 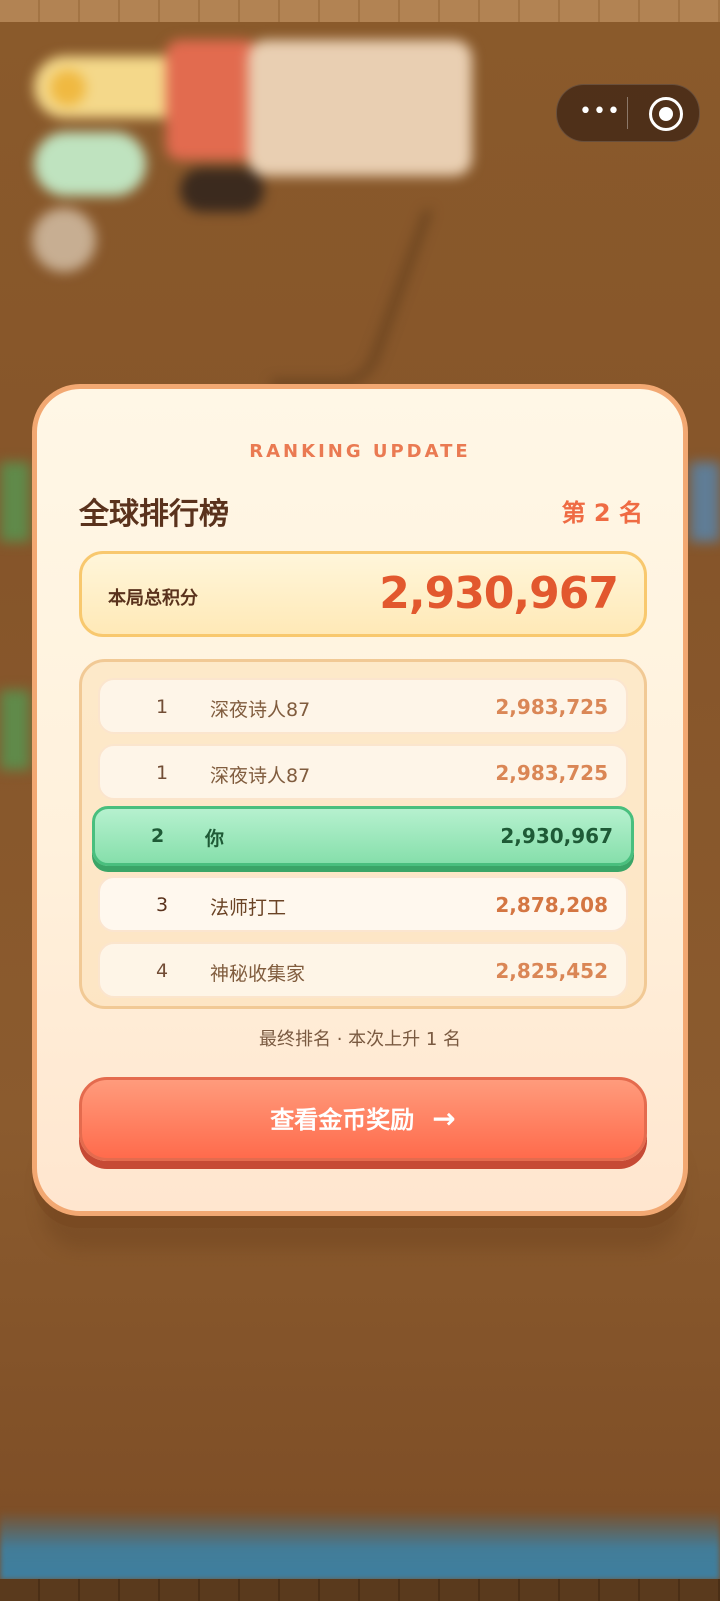 I want to click on ranking-kicker: RANKING UPDATE, so click(x=360, y=451).